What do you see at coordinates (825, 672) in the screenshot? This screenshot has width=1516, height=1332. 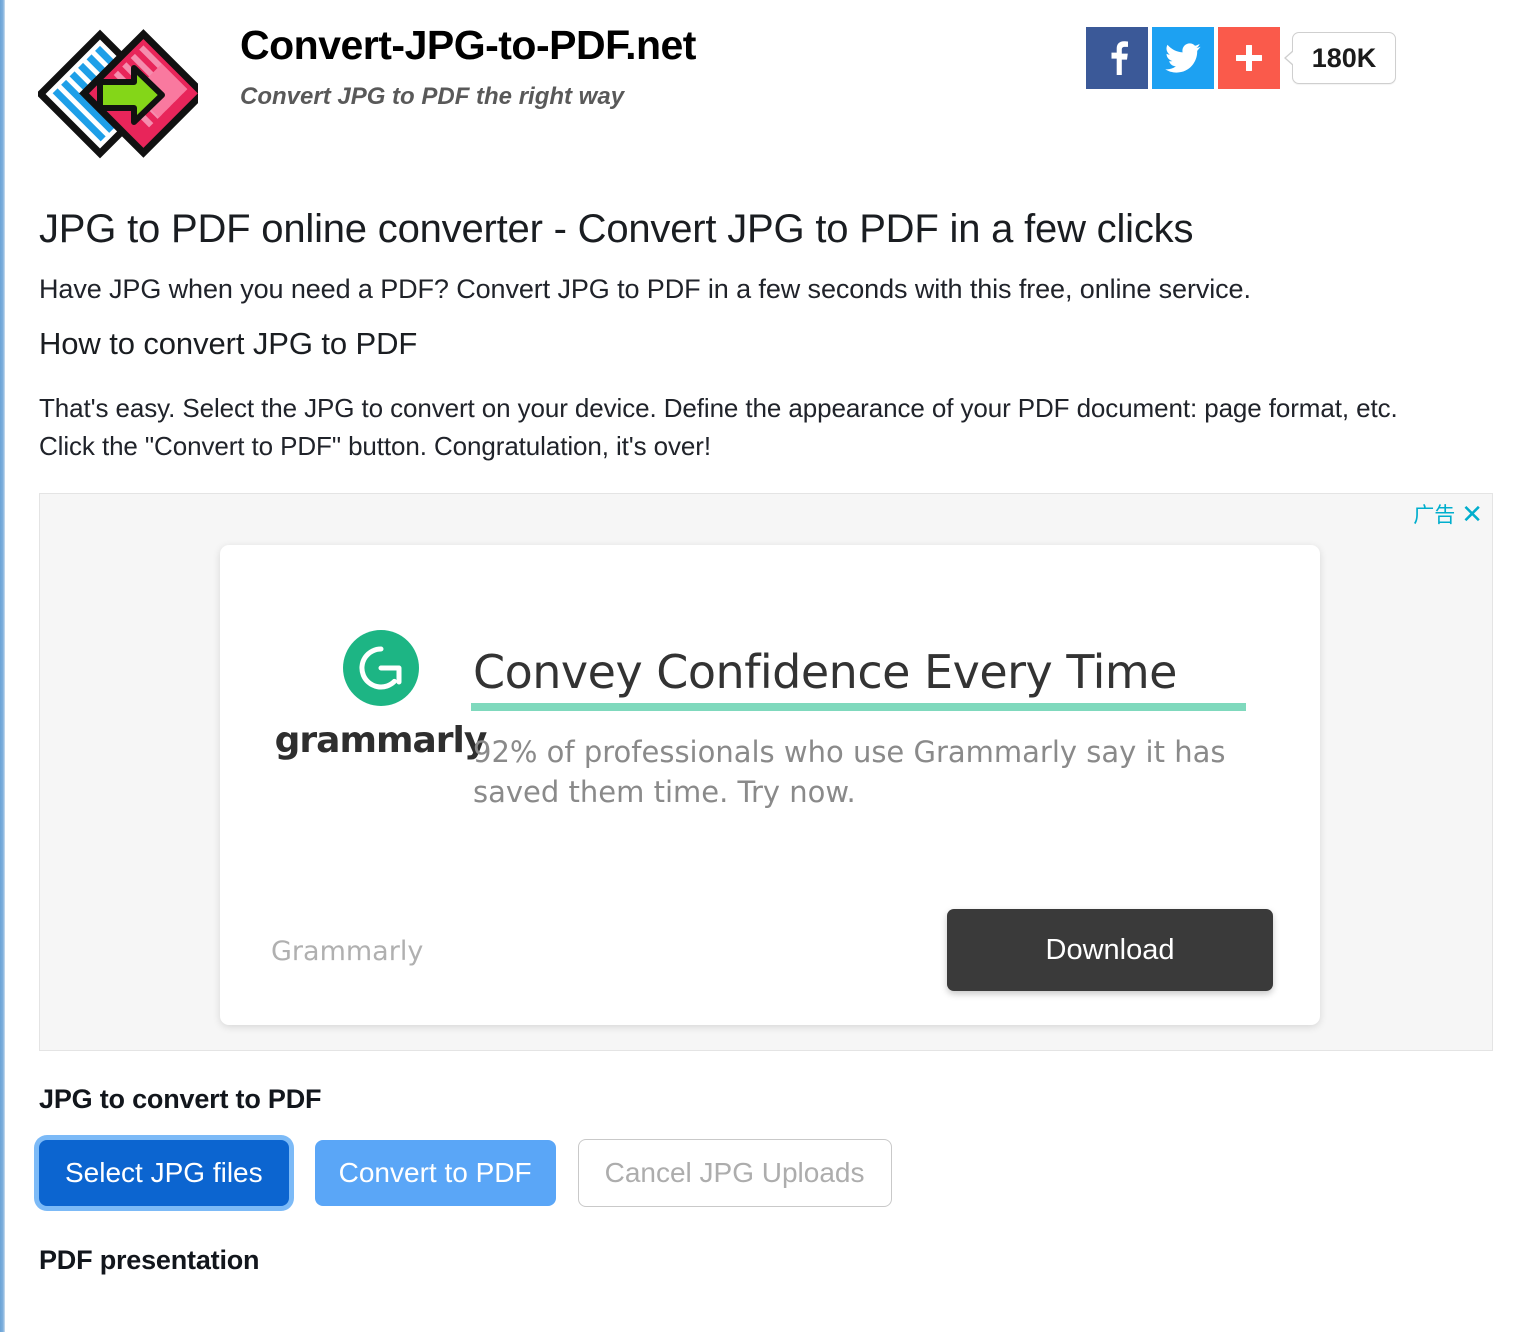 I see `ad-headline: Convey Confidence Every Time` at bounding box center [825, 672].